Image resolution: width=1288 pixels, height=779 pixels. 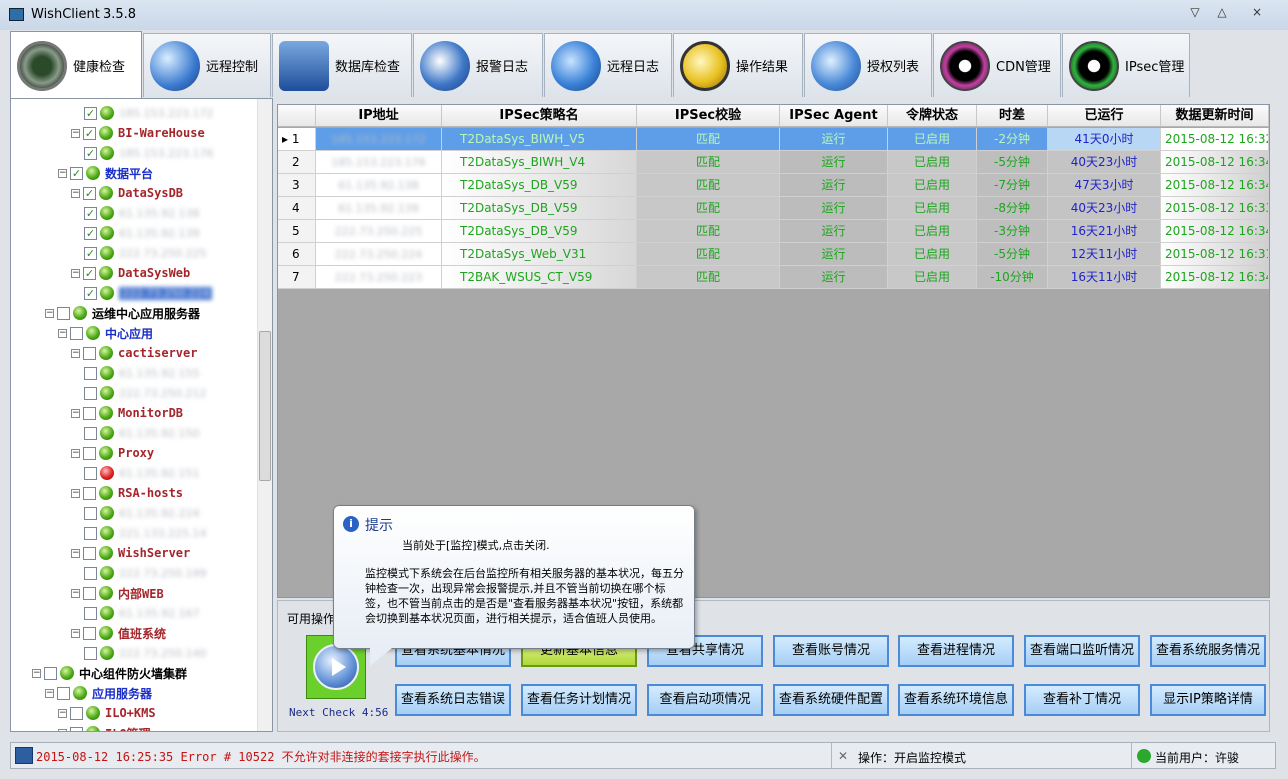 I want to click on column-header: IPSec策略名, so click(x=539, y=116).